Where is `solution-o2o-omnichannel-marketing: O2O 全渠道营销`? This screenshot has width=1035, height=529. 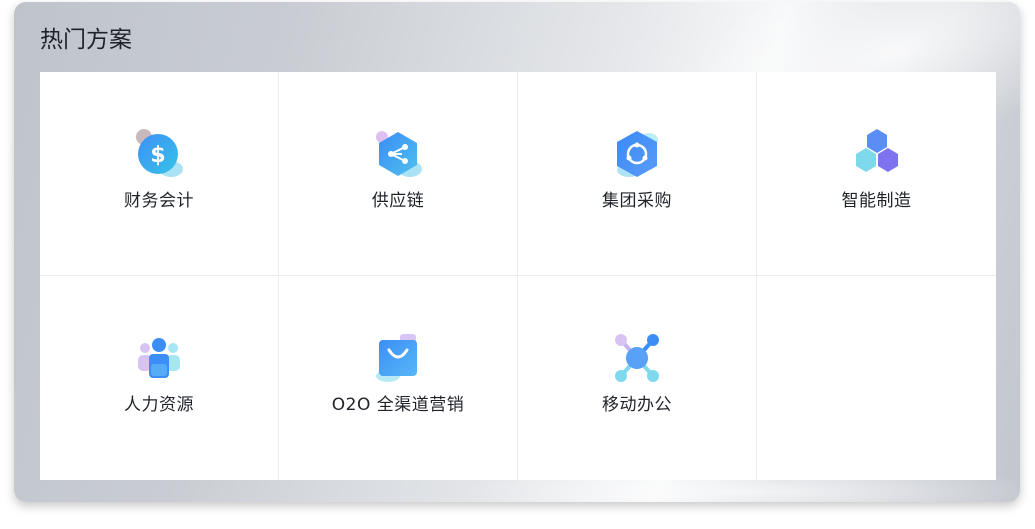
solution-o2o-omnichannel-marketing: O2O 全渠道营销 is located at coordinates (398, 378).